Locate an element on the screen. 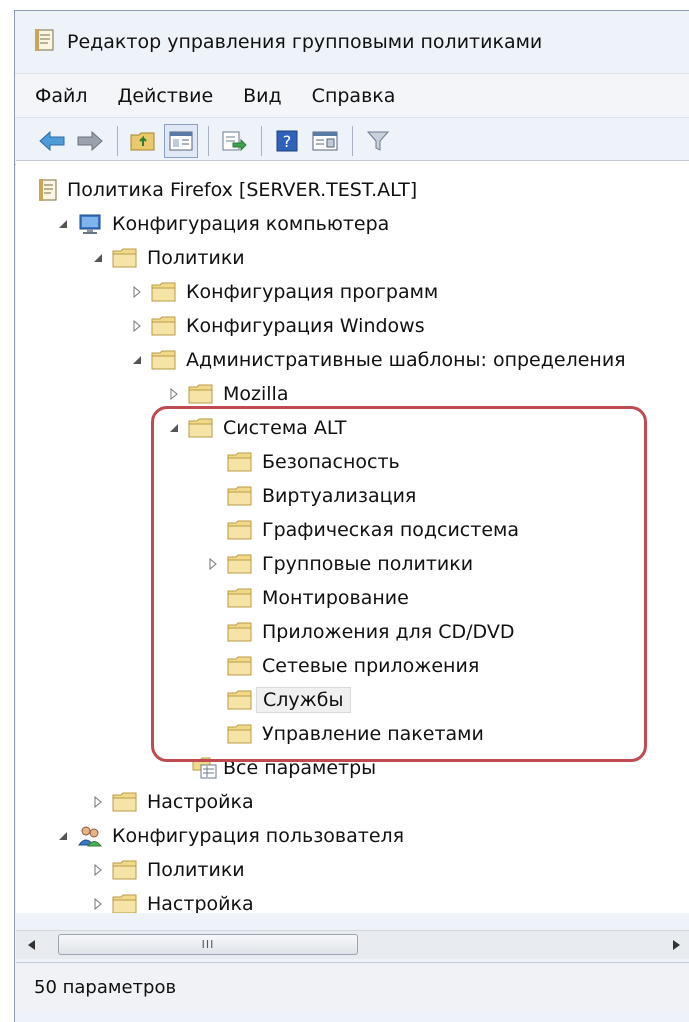 This screenshot has height=1022, width=689. tree-item-security: Безопасность is located at coordinates (313, 462).